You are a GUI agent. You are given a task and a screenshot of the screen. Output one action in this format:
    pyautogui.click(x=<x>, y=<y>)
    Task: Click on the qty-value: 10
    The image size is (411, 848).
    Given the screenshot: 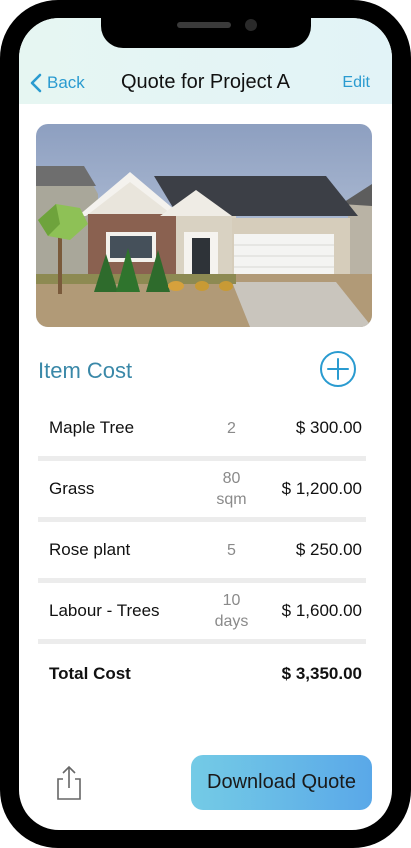 What is the action you would take?
    pyautogui.click(x=231, y=600)
    